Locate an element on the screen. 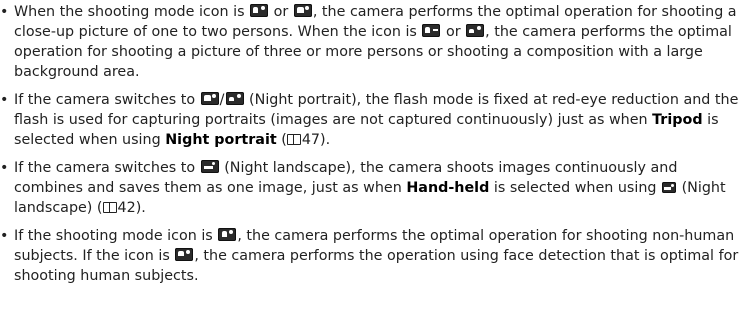  text: is selected when using is located at coordinates (575, 188).